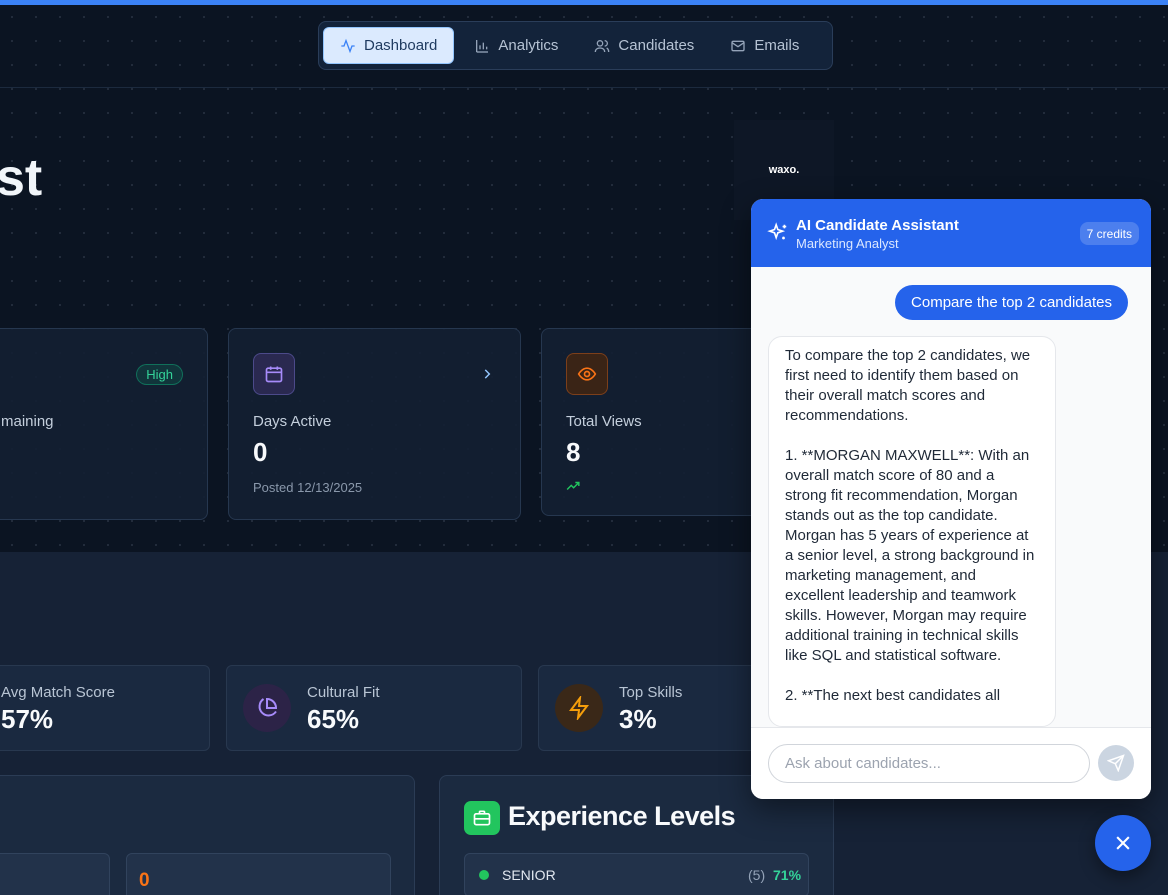  Describe the element at coordinates (604, 421) in the screenshot. I see `total-views-label: Total Views` at that location.